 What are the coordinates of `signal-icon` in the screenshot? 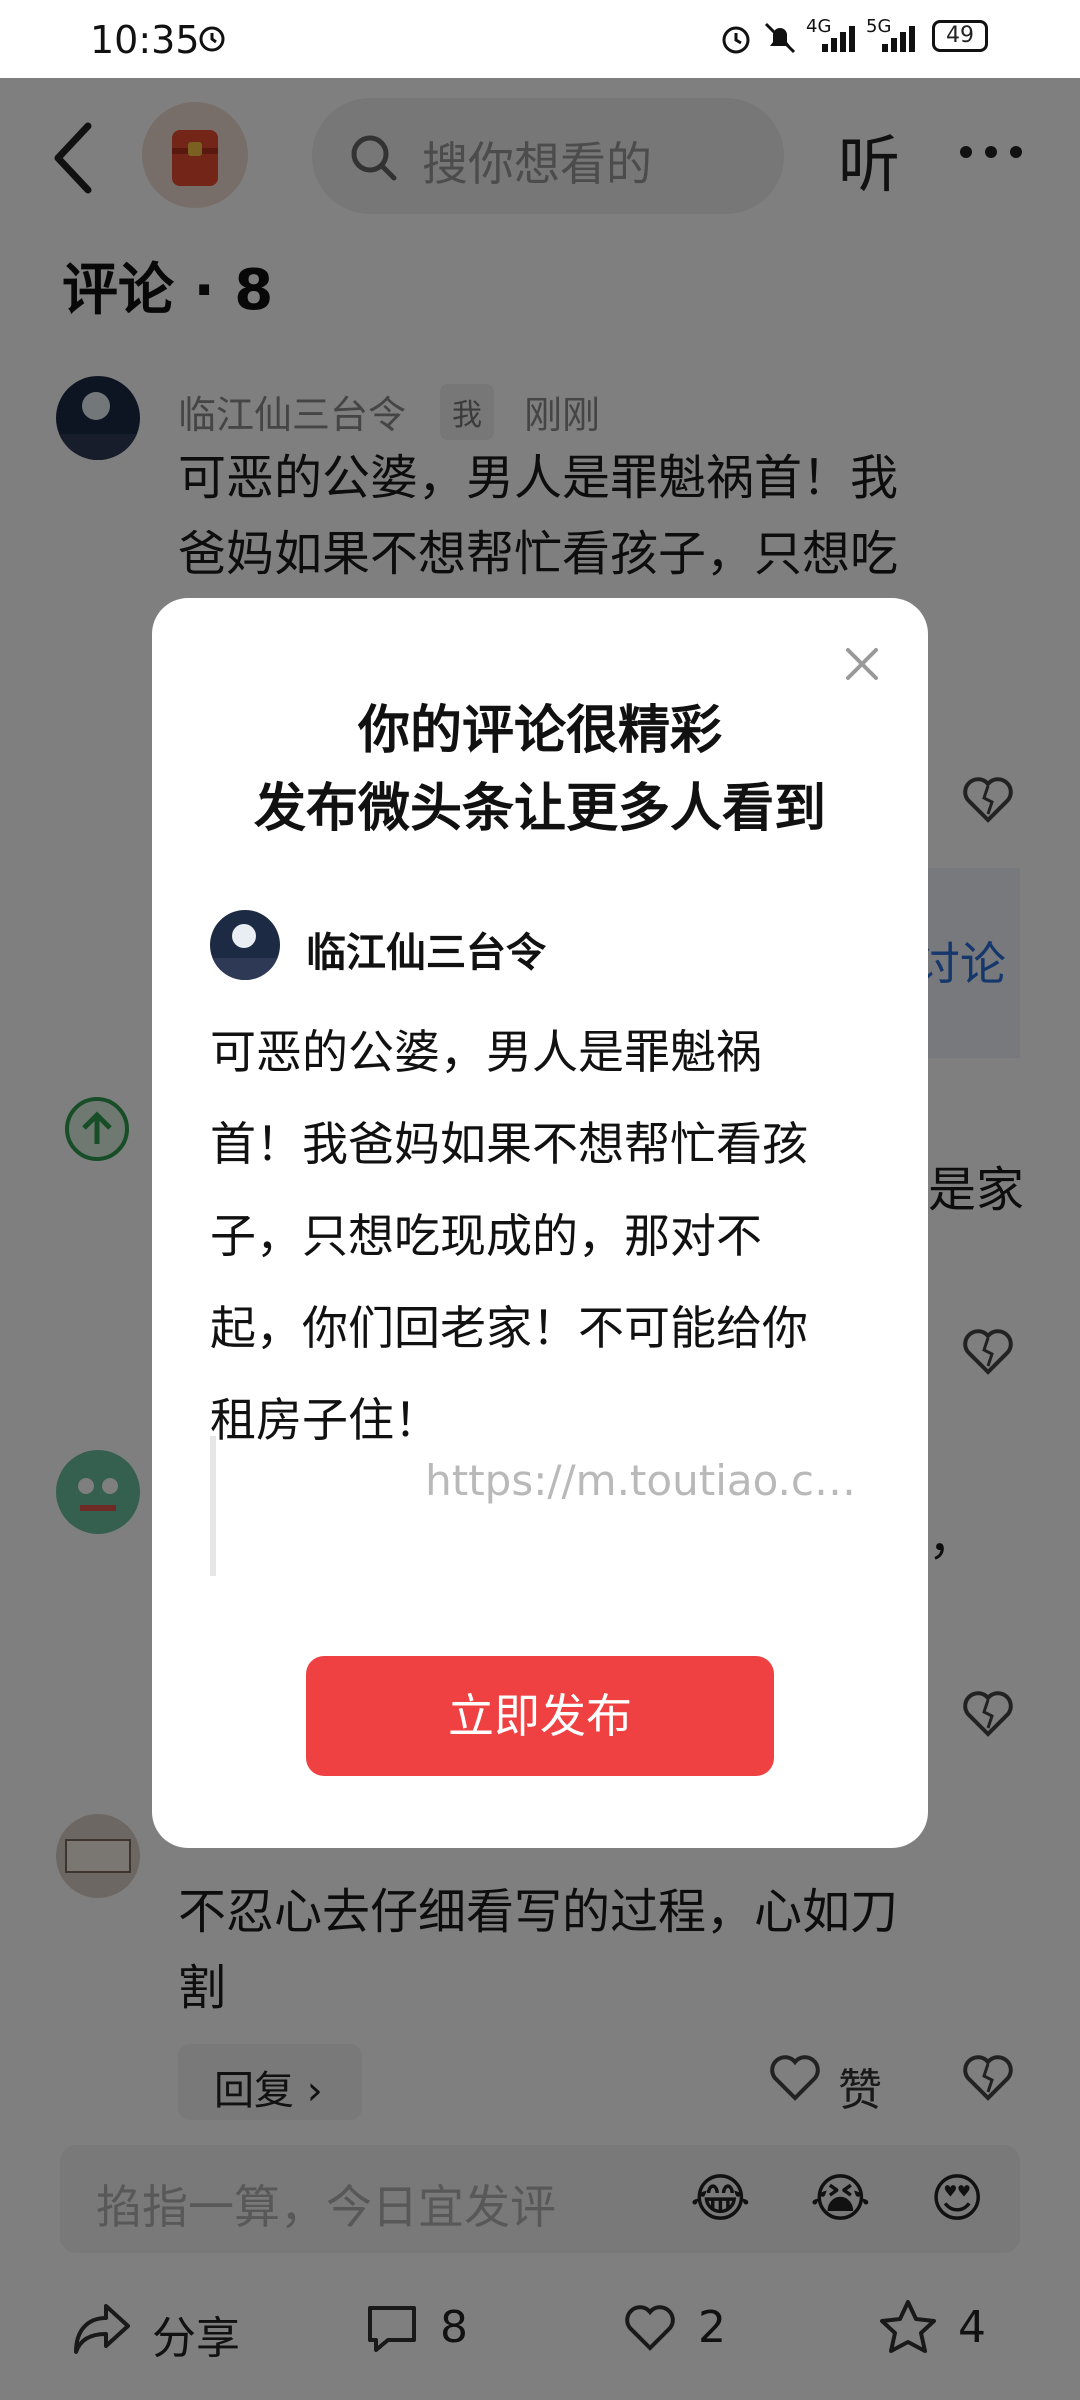 It's located at (840, 38).